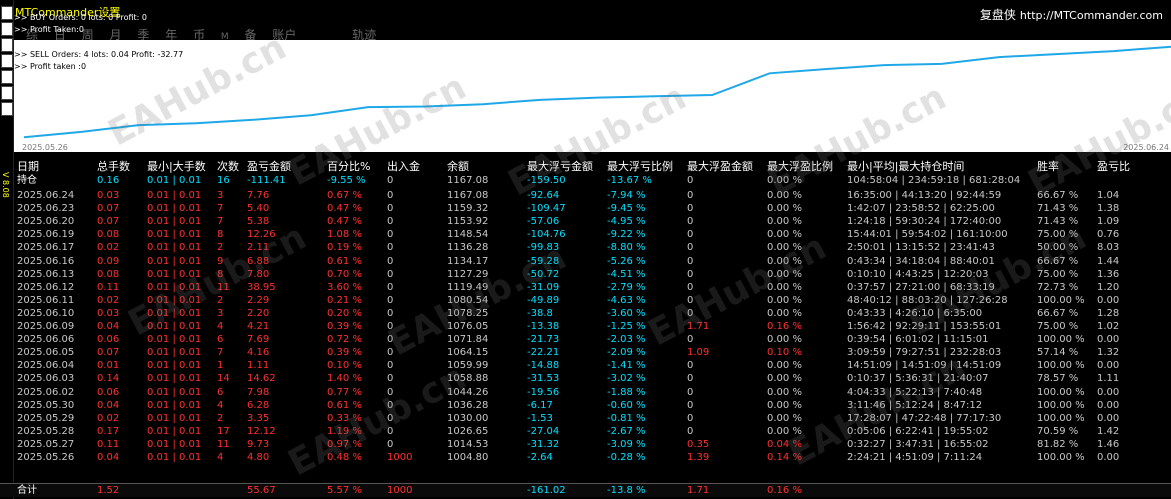 The height and width of the screenshot is (499, 1171). Describe the element at coordinates (258, 444) in the screenshot. I see `pnl-cell: 9.73` at that location.